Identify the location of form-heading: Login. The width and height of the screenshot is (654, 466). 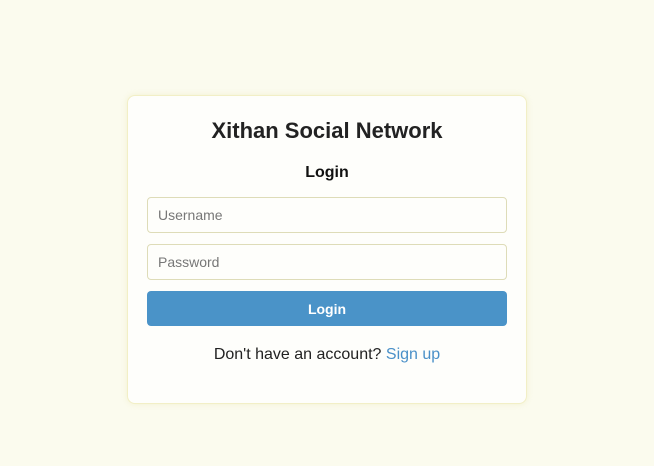
(327, 172).